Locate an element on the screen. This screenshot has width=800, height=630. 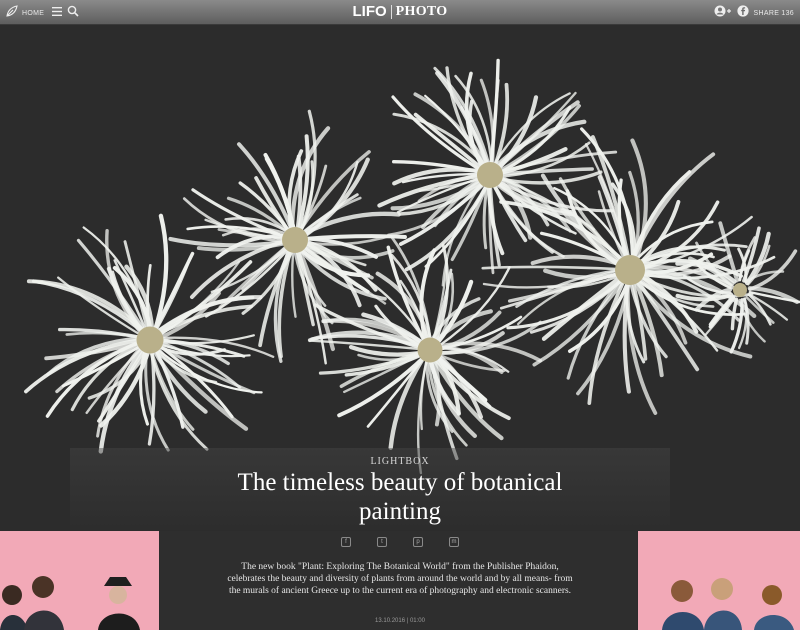
share-button-facebook: f is located at coordinates (346, 542).